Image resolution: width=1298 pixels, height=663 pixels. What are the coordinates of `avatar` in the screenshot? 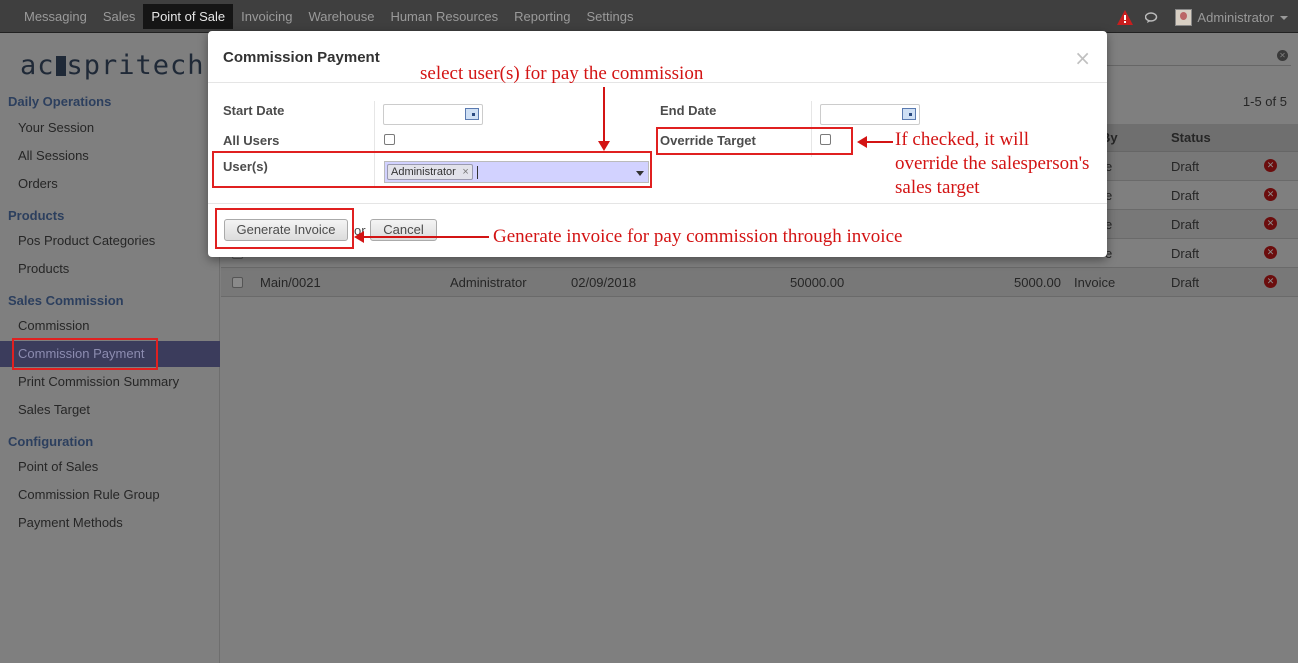 It's located at (1184, 17).